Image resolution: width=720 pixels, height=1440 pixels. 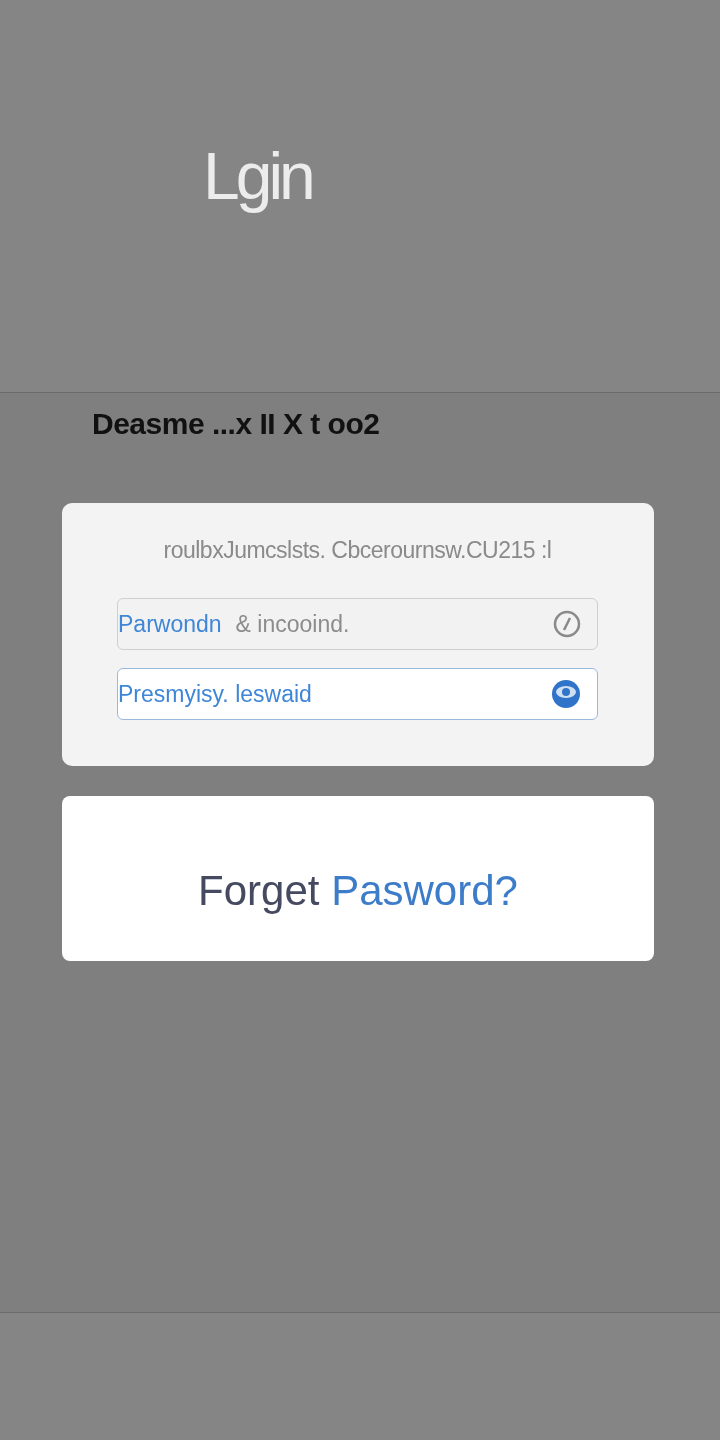 I want to click on field-value: Presmyisy. leswaid, so click(x=215, y=694).